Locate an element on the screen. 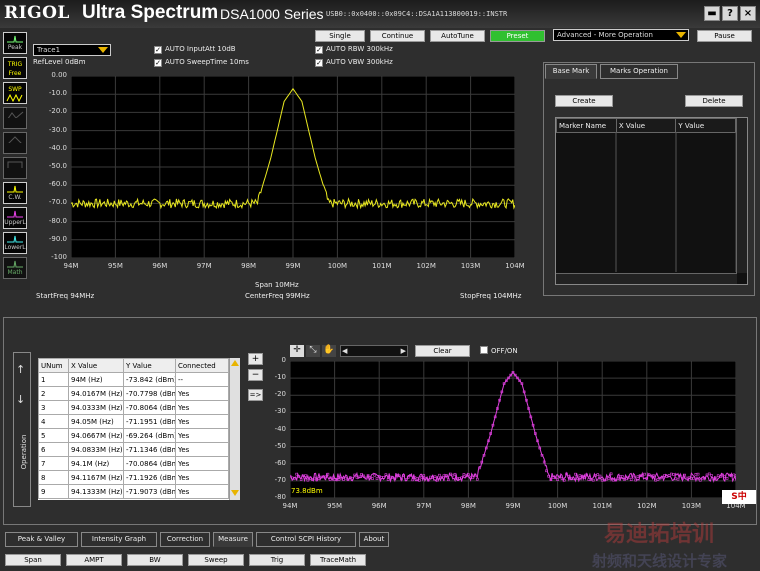  pf-table-scrollbar is located at coordinates (234, 429).